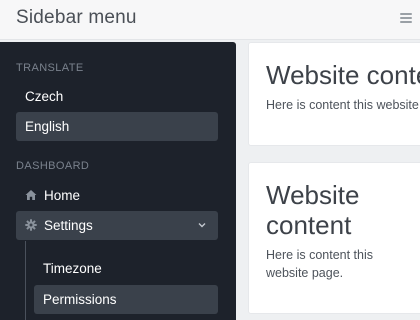 The image size is (420, 320). Describe the element at coordinates (50, 68) in the screenshot. I see `section-label-translate: TRANSLATE` at that location.